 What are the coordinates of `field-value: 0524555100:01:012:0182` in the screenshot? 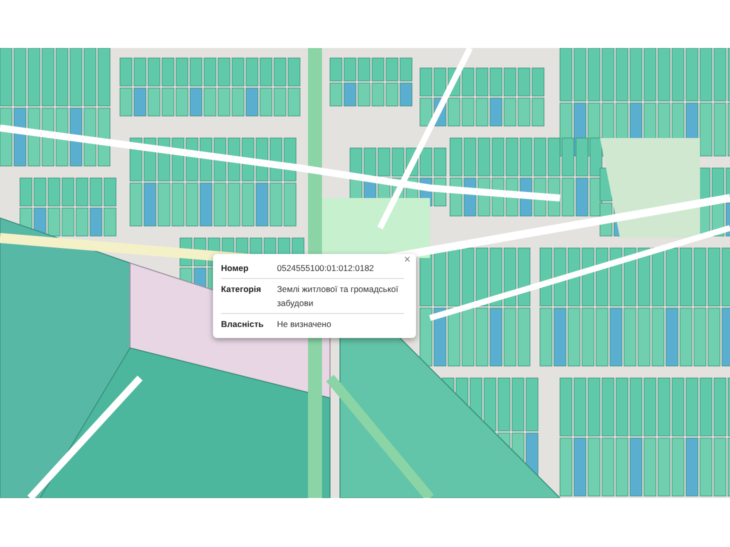 It's located at (326, 268).